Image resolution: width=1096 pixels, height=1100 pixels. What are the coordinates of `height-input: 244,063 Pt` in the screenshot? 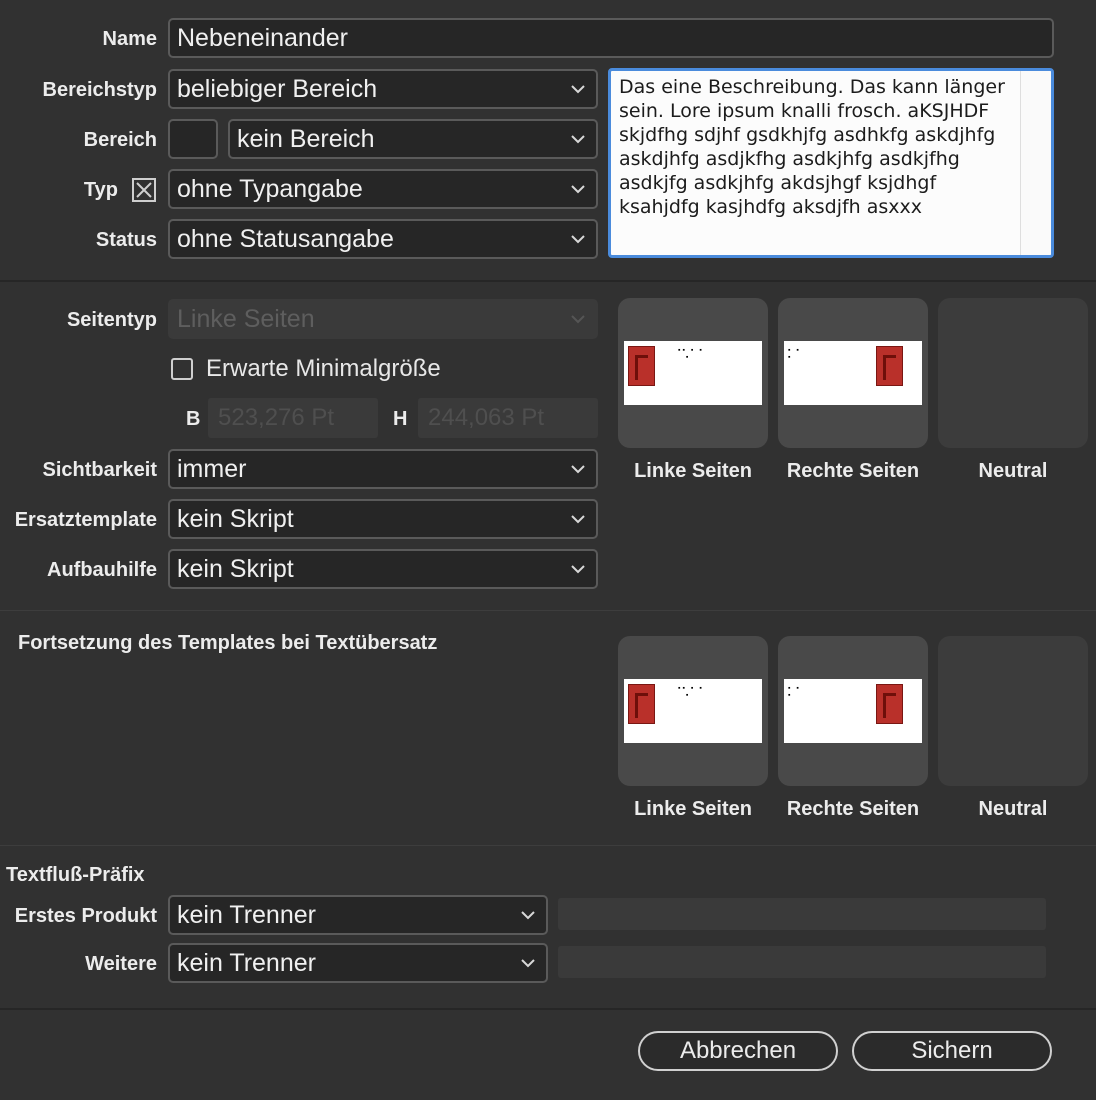 It's located at (508, 418).